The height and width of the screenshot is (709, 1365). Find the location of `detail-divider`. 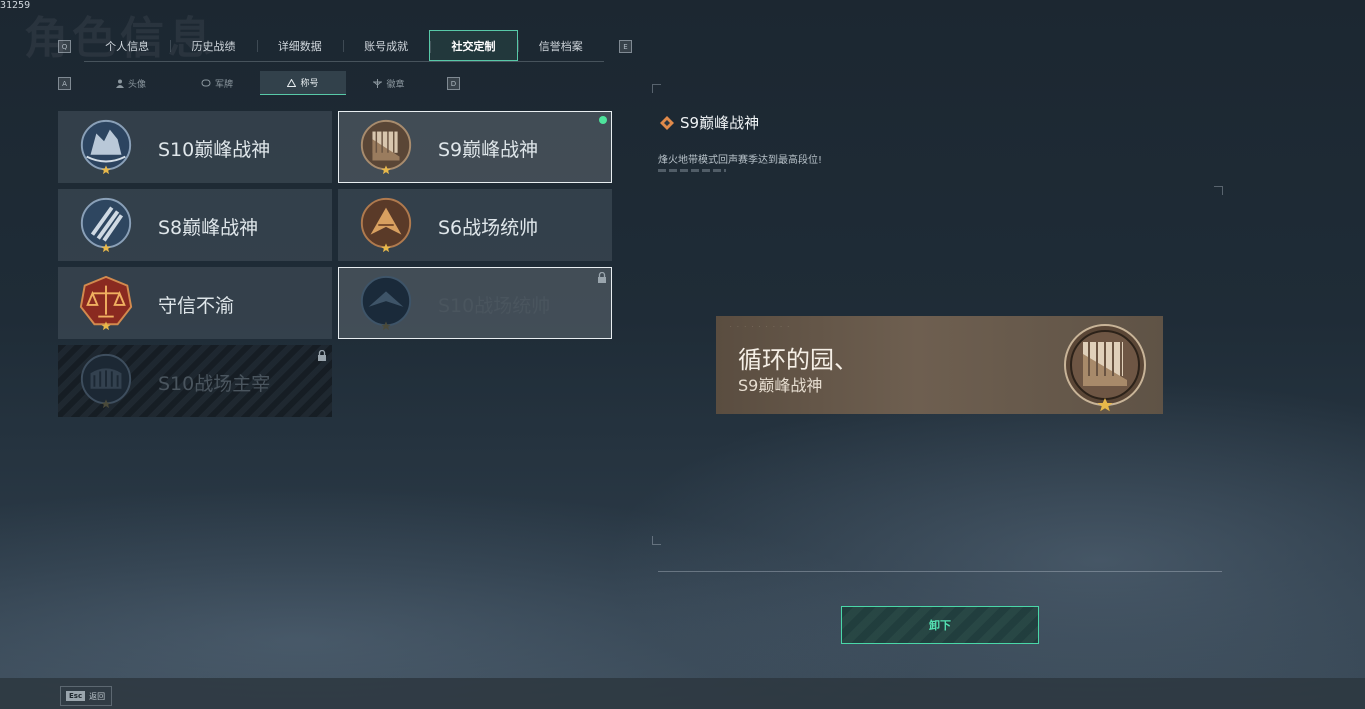

detail-divider is located at coordinates (940, 571).